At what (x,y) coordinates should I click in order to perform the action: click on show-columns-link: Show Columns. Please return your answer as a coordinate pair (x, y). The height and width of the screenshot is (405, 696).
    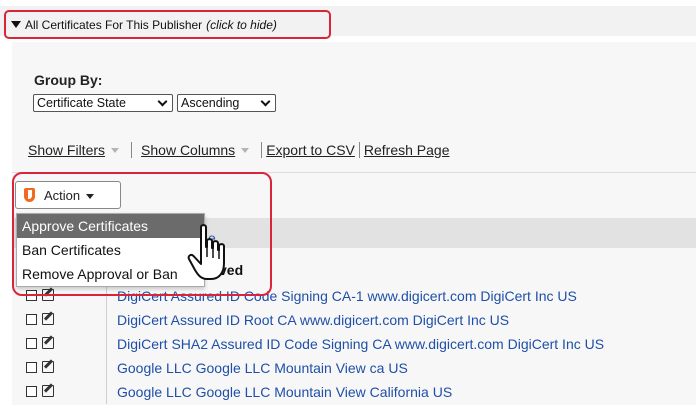
    Looking at the image, I should click on (188, 150).